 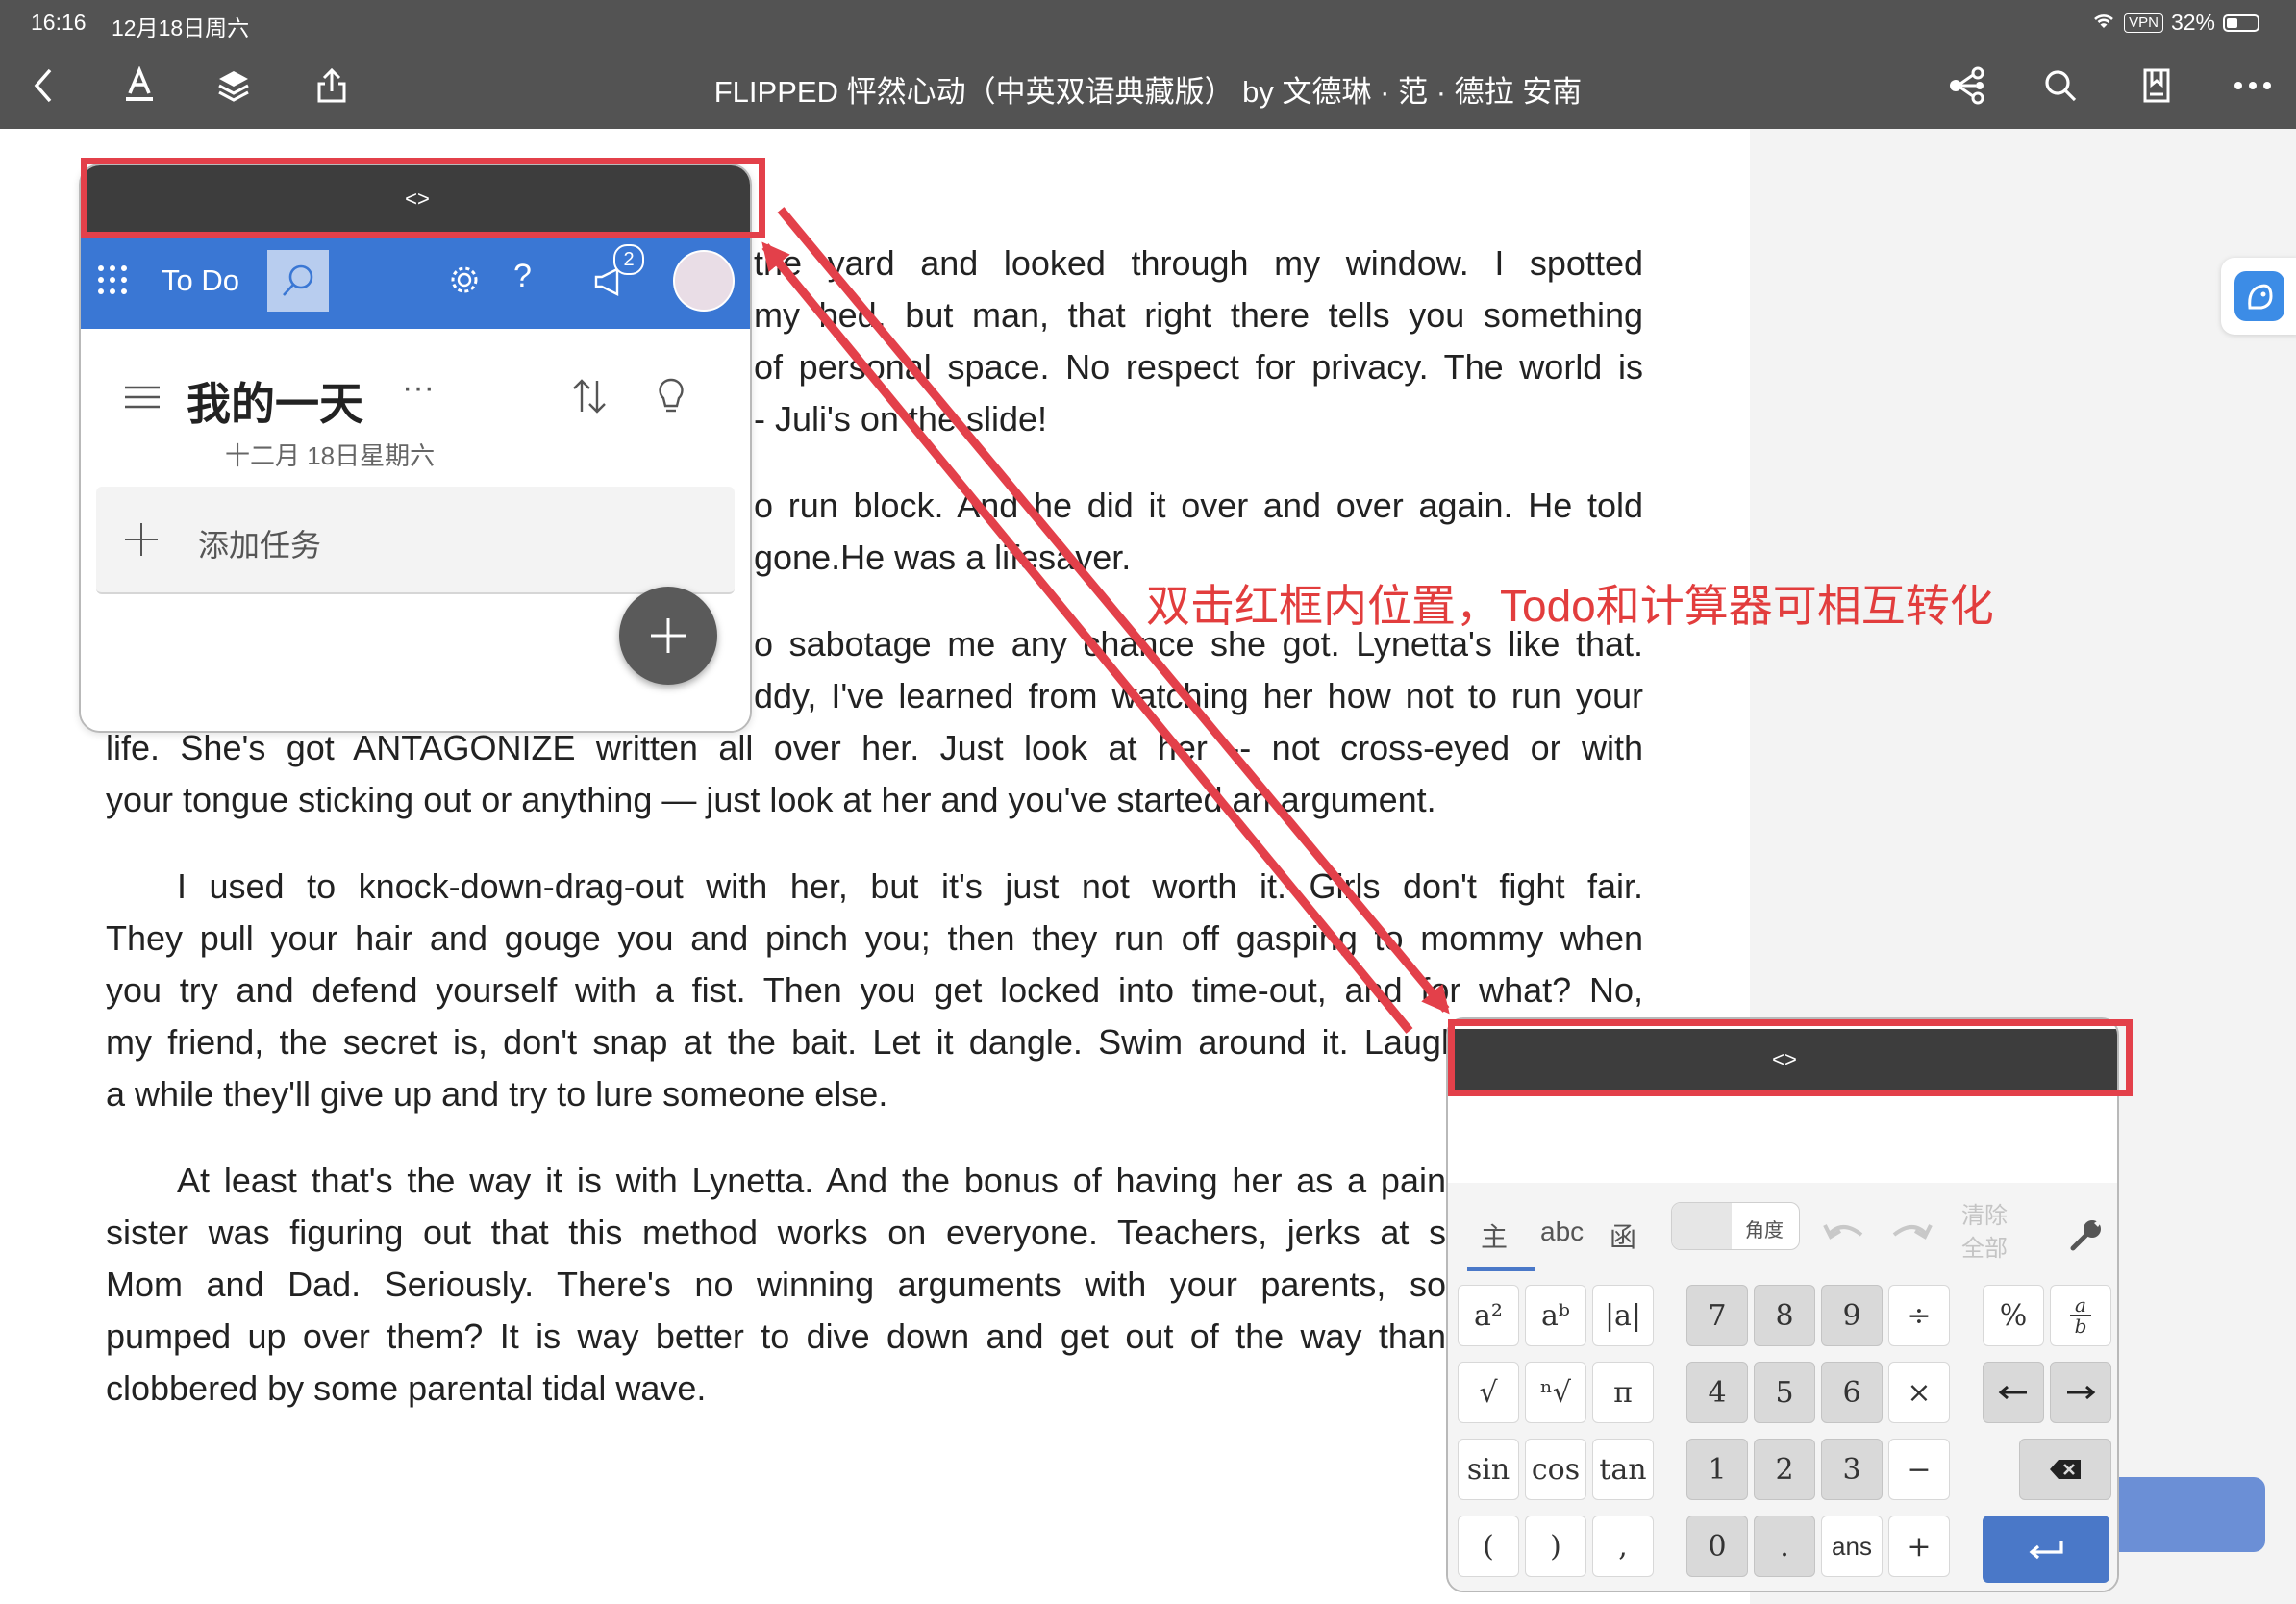 I want to click on arrow-to-calculator, so click(x=1113, y=611).